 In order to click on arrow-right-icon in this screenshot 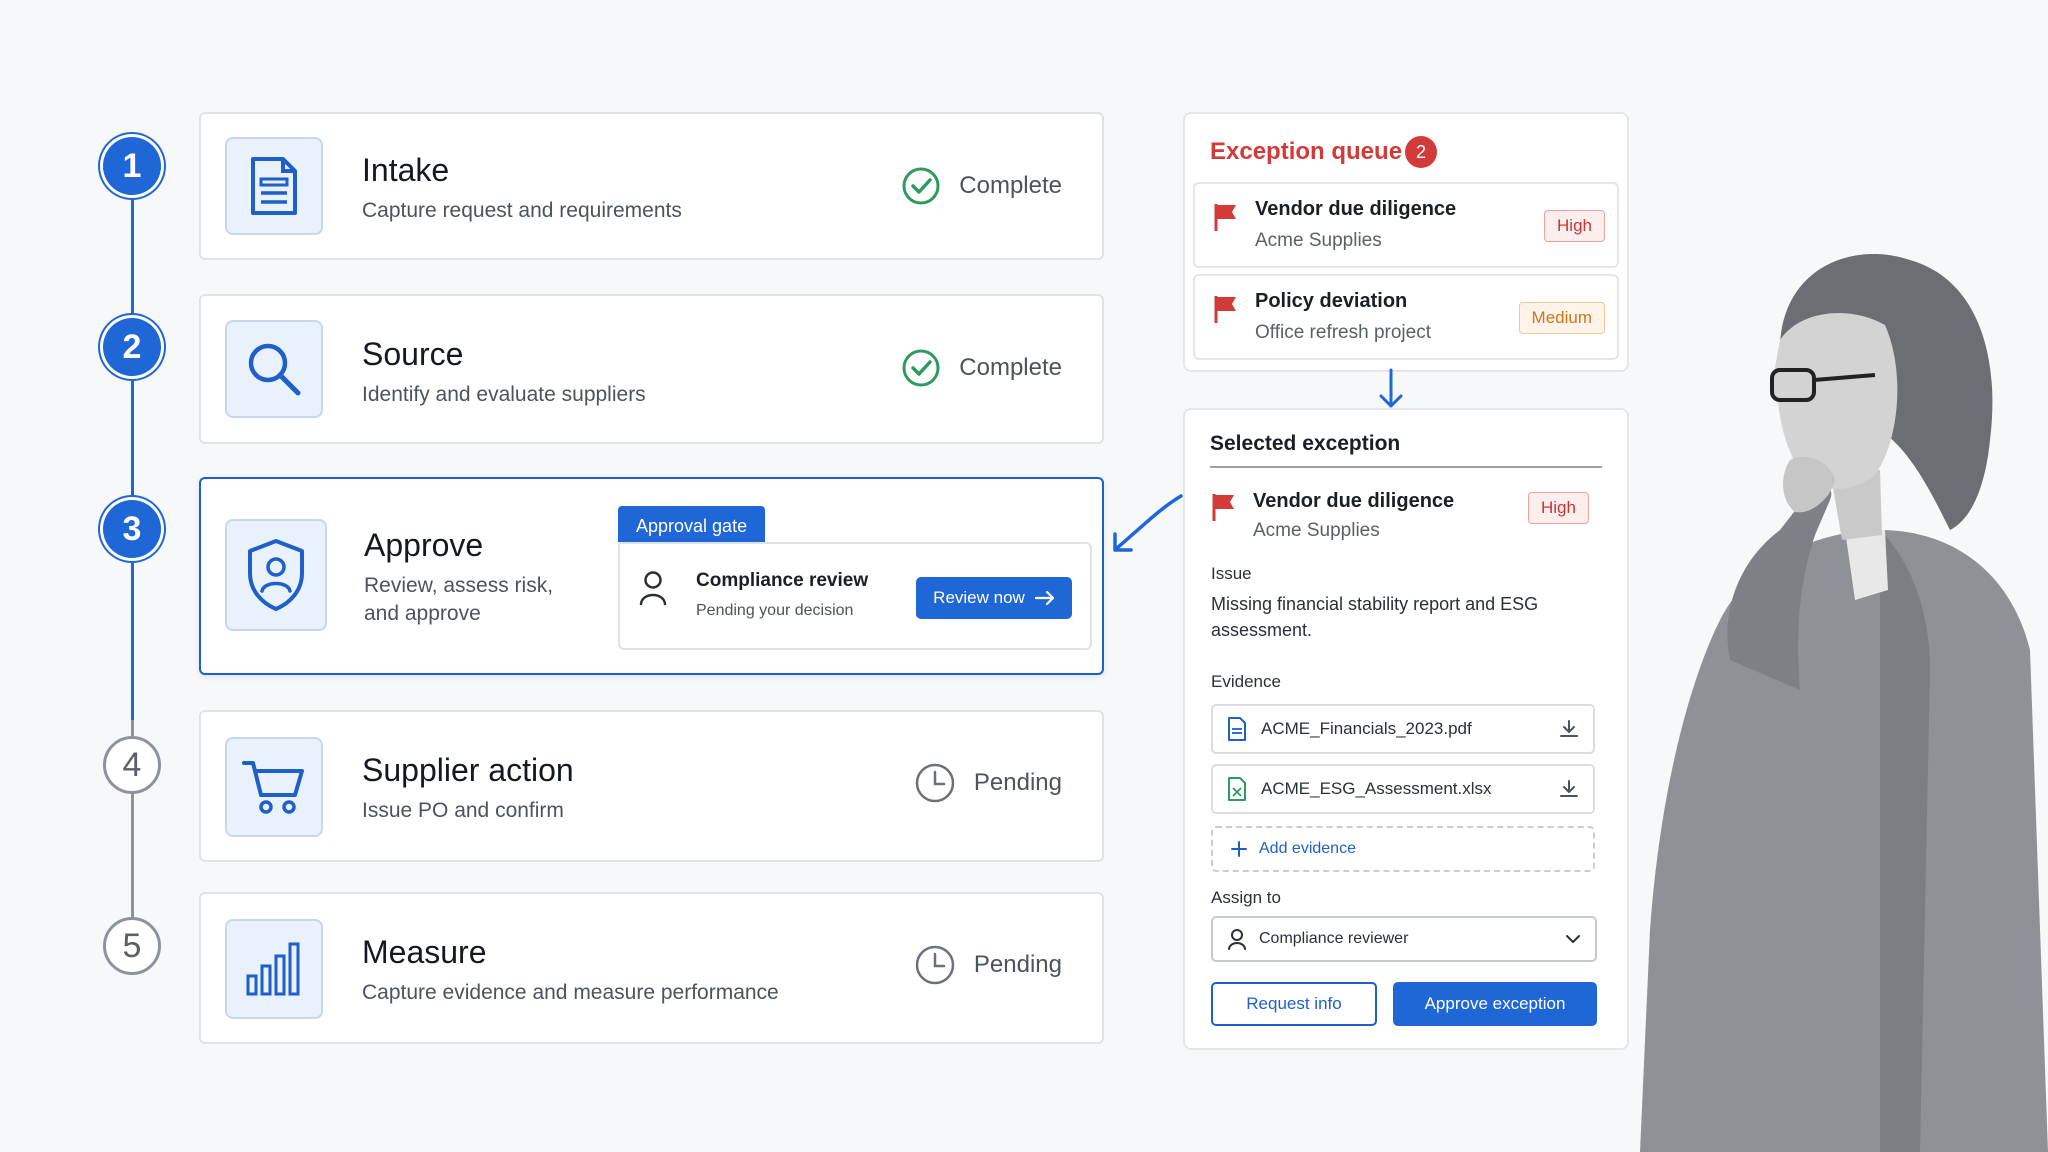, I will do `click(1044, 598)`.